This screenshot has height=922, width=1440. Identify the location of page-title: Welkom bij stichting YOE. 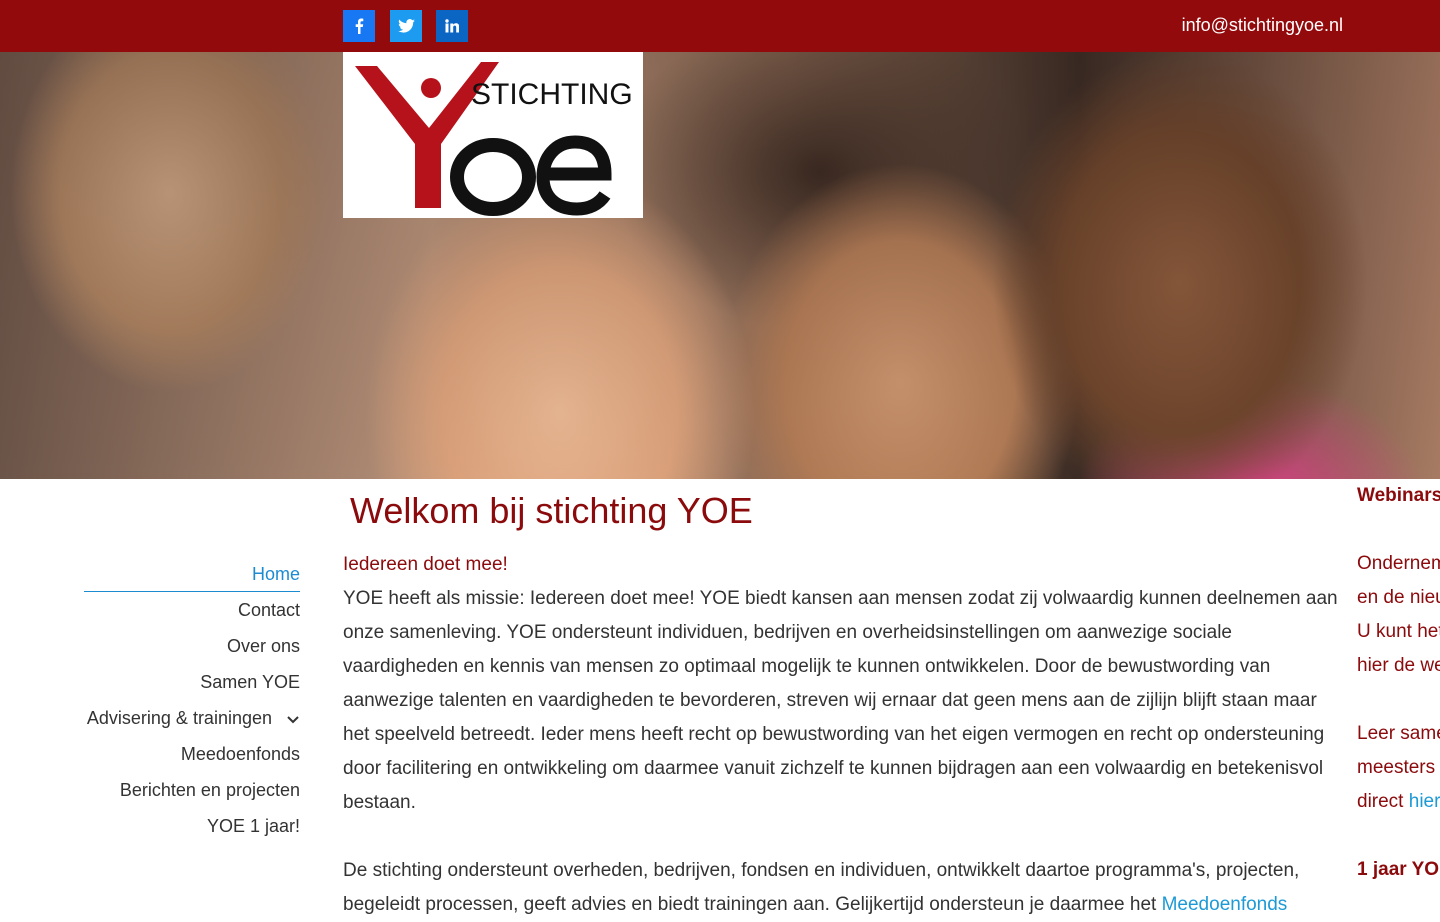
(551, 510).